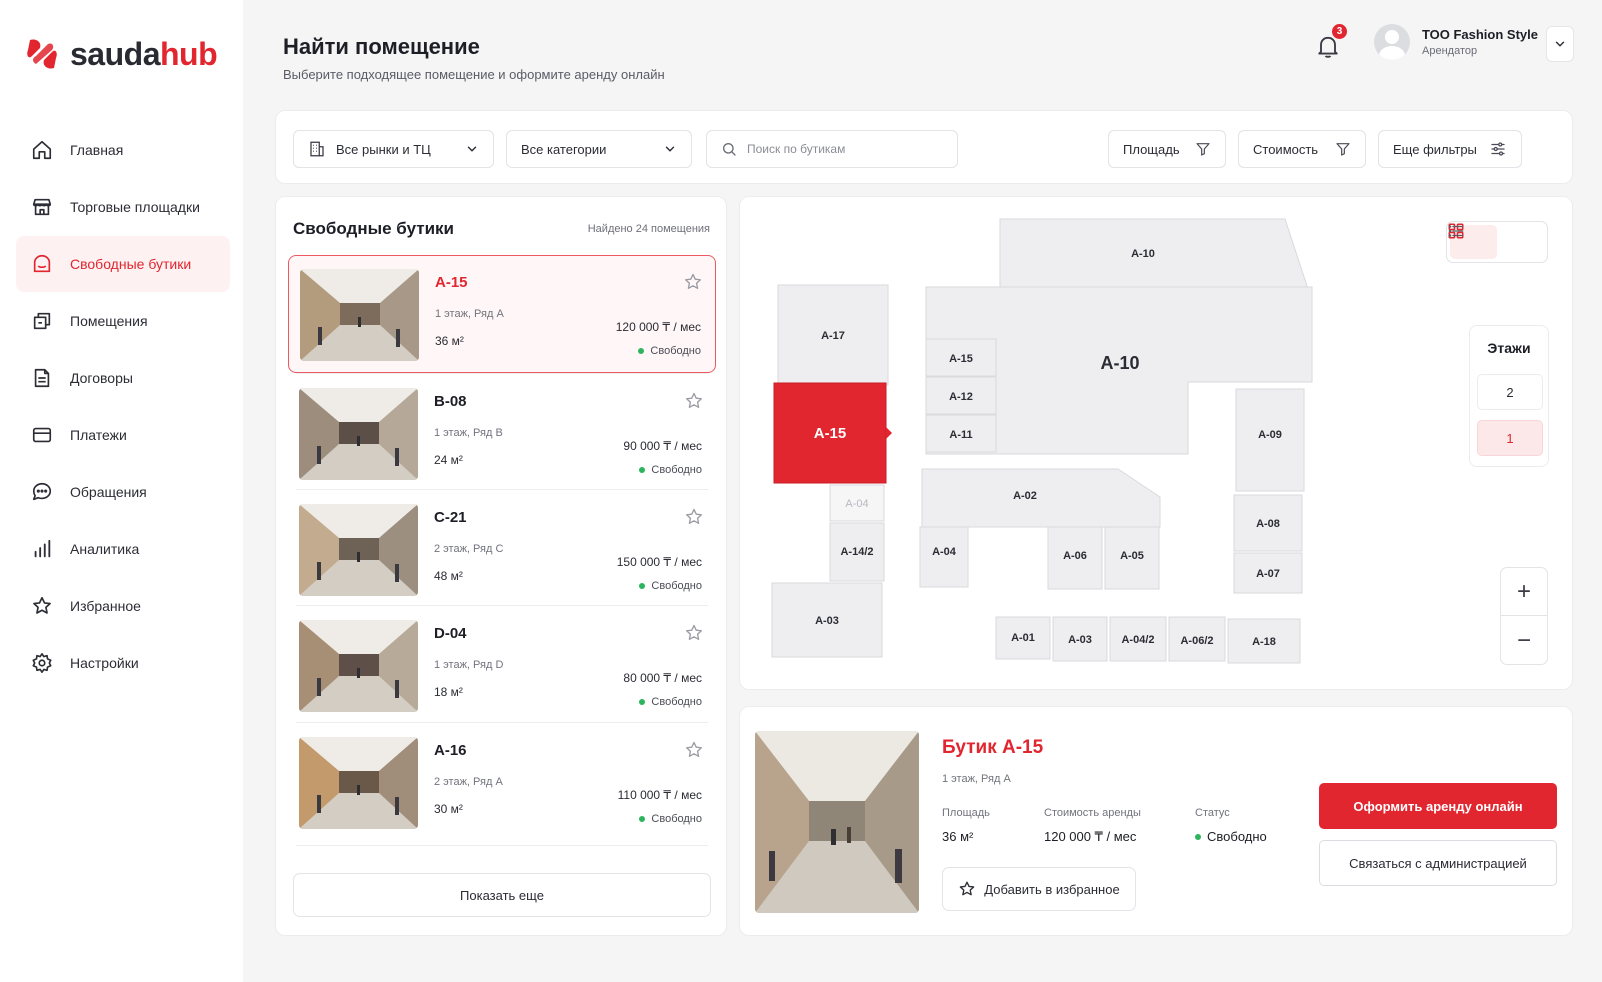 Image resolution: width=1602 pixels, height=982 pixels. Describe the element at coordinates (108, 492) in the screenshot. I see `sidebar-item-label: Обращения` at that location.